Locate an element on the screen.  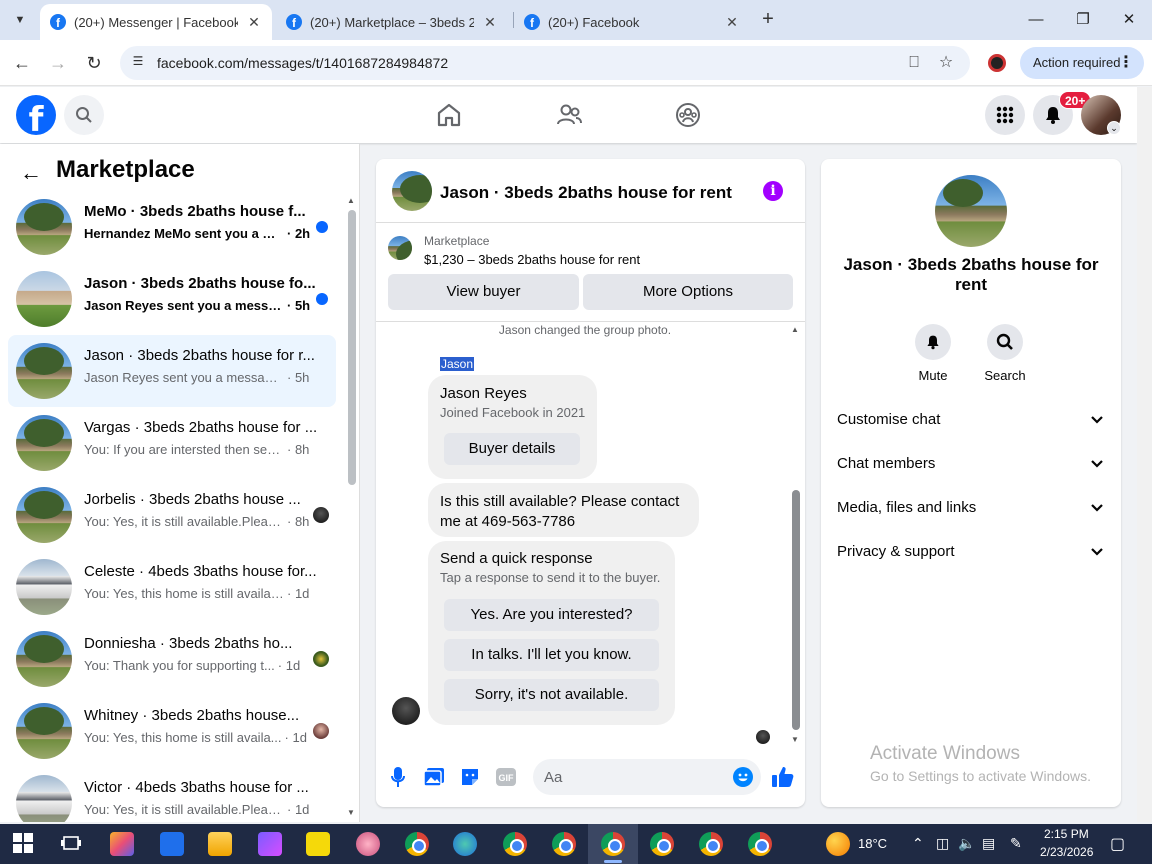
temperature-text: 18°C is located at coordinates (872, 843).